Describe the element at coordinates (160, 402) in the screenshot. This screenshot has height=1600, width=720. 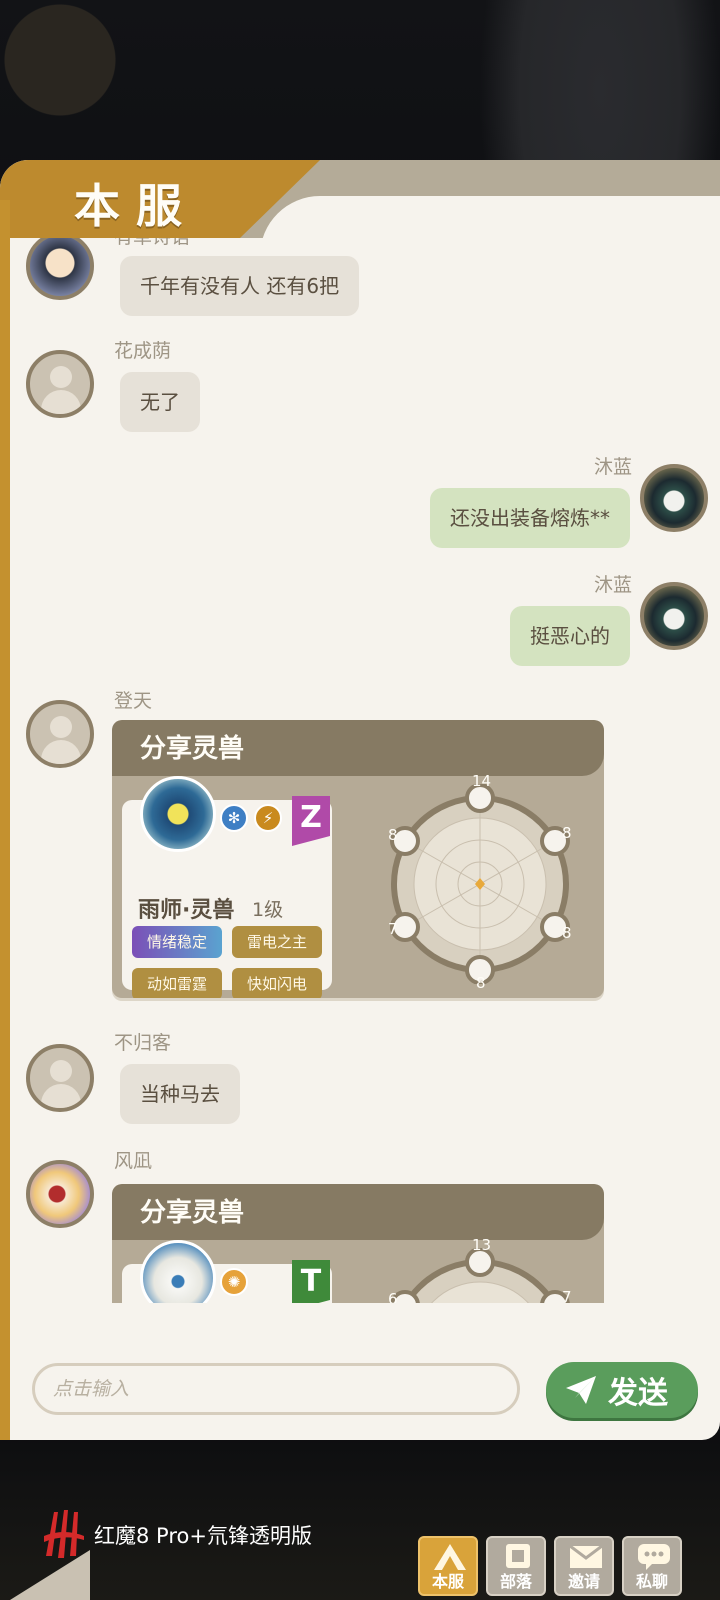
I see `message-bubble: 无了` at that location.